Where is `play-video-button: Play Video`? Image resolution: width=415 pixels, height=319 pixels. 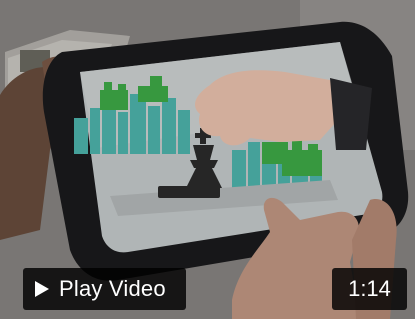 play-video-button: Play Video is located at coordinates (104, 289).